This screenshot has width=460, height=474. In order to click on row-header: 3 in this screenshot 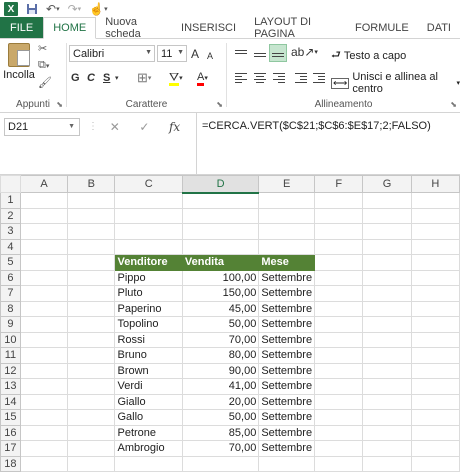, I will do `click(10, 231)`.